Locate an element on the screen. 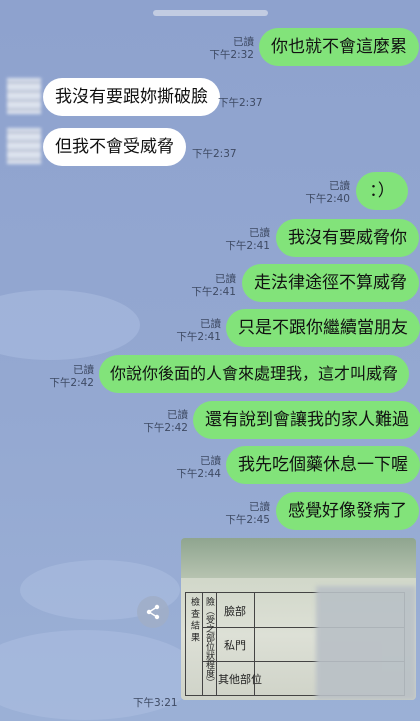 This screenshot has width=420, height=721. photo-redaction is located at coordinates (366, 643).